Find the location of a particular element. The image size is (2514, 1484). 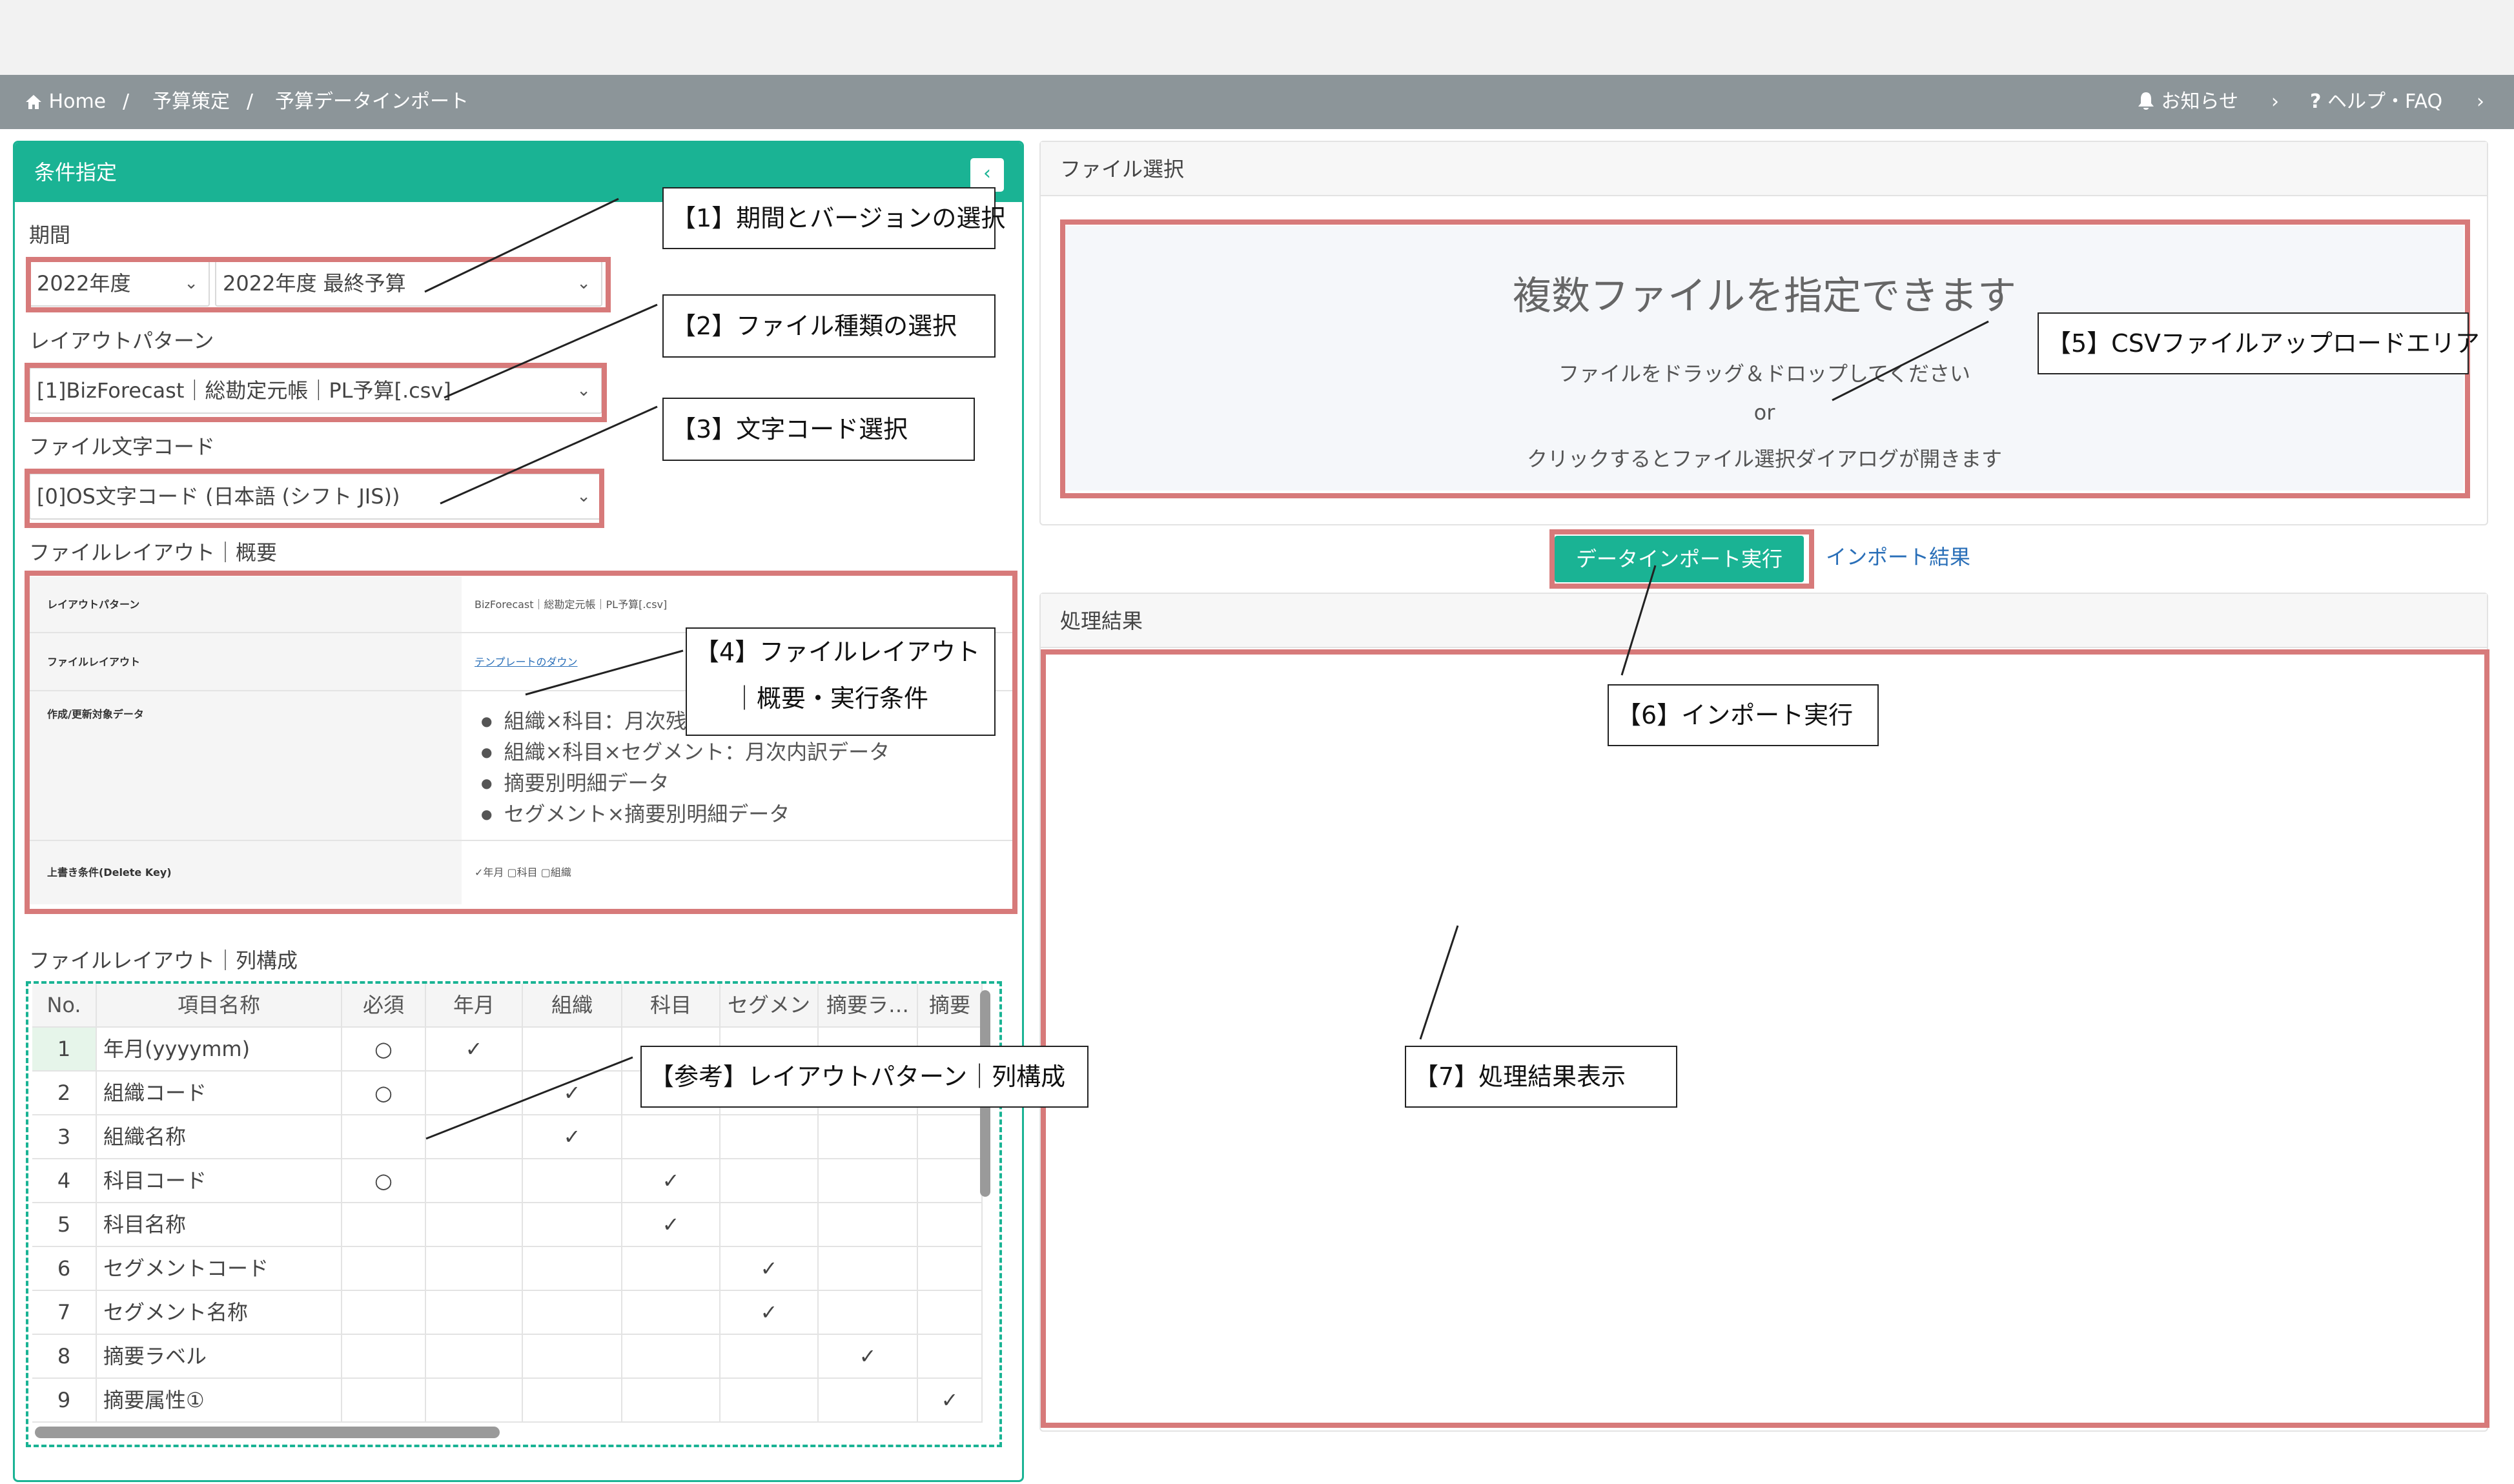

grid-header-cell: 摘要 is located at coordinates (951, 1006).